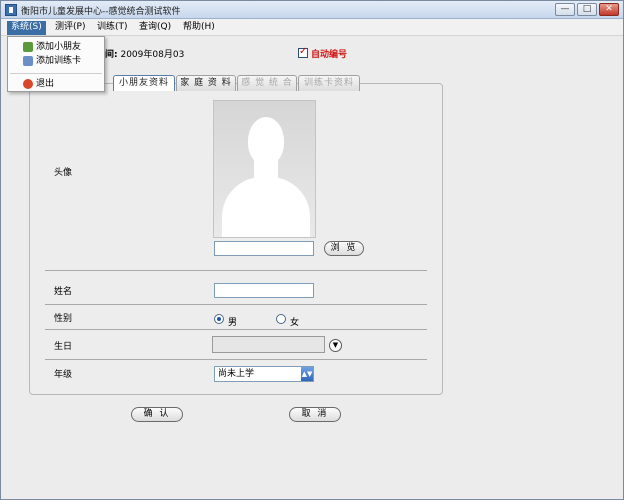 Image resolution: width=624 pixels, height=500 pixels. What do you see at coordinates (335, 345) in the screenshot?
I see `chevron-down-icon: ▼` at bounding box center [335, 345].